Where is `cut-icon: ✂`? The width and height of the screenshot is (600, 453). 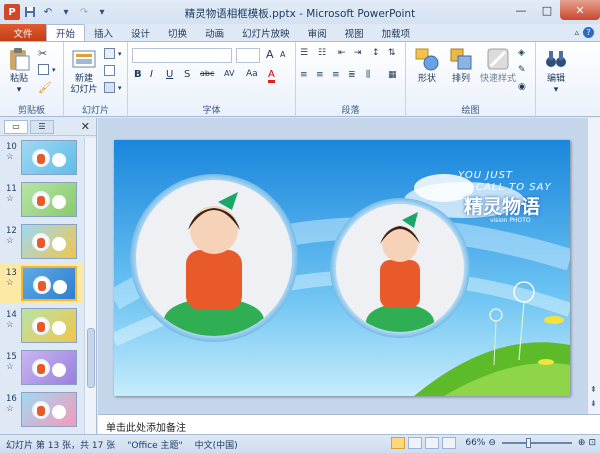
cut-icon: ✂ is located at coordinates (43, 53).